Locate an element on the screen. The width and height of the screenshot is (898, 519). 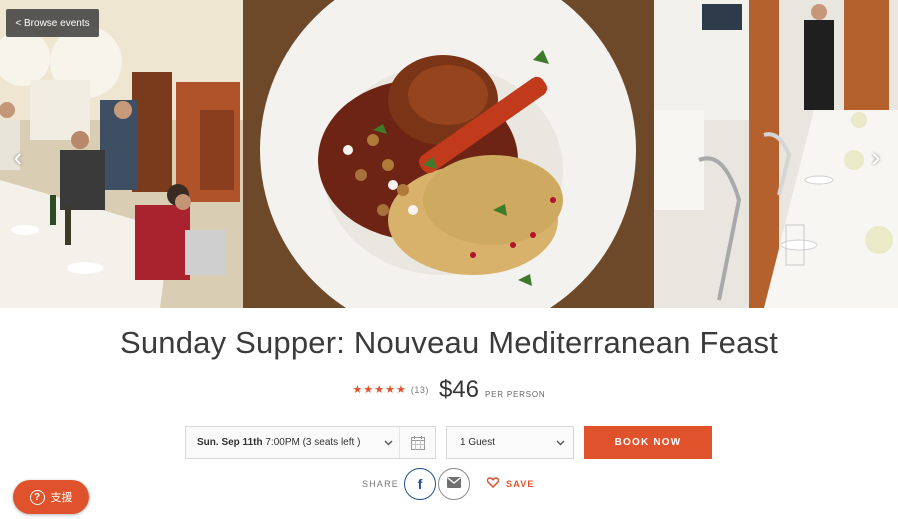
browse-events-label: < Browse events is located at coordinates (52, 23).